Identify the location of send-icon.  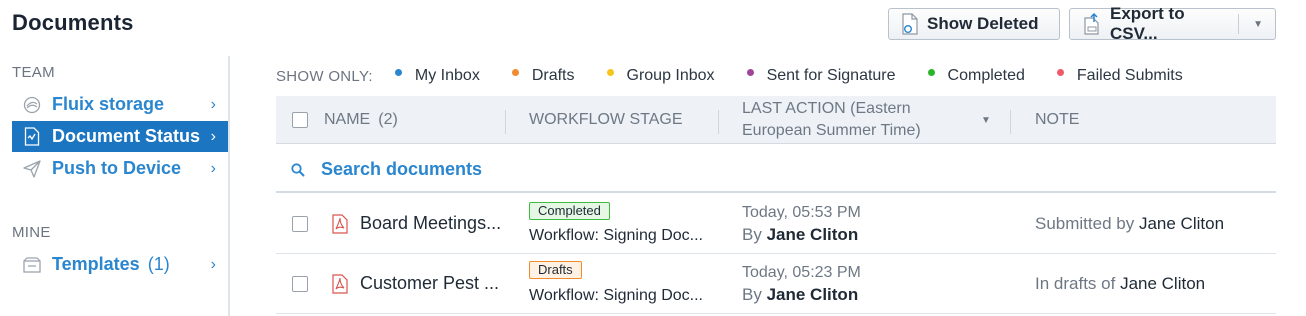
(32, 169).